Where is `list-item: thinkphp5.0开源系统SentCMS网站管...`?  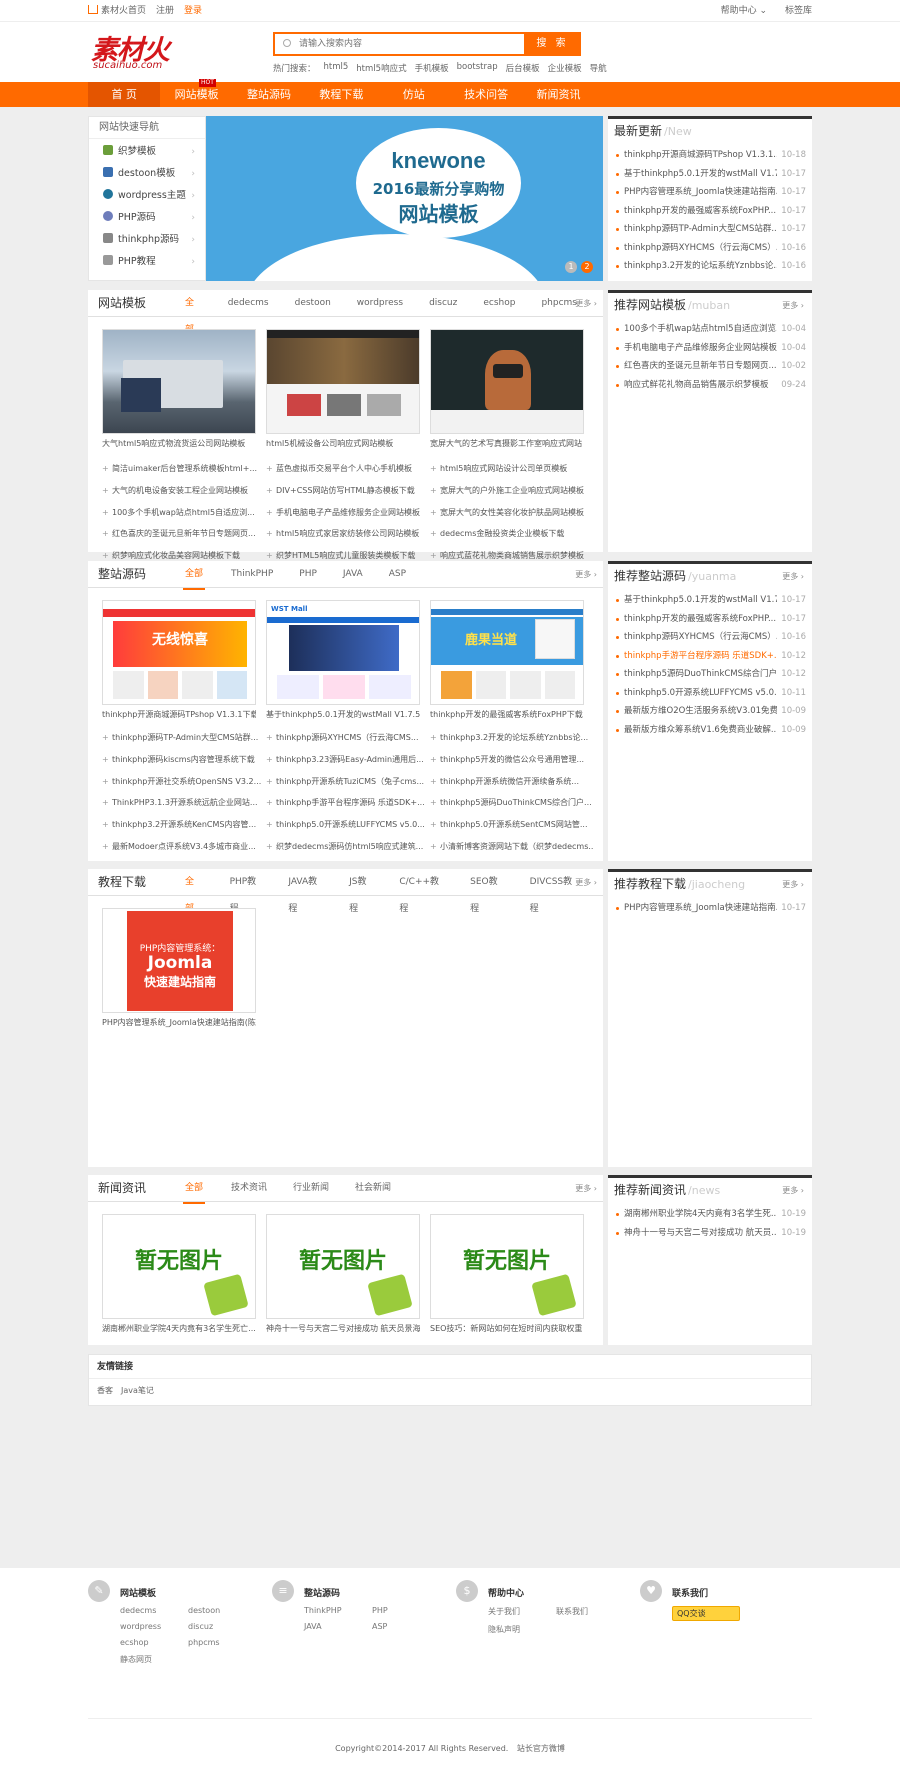
list-item: thinkphp5.0开源系统SentCMS网站管... is located at coordinates (512, 825).